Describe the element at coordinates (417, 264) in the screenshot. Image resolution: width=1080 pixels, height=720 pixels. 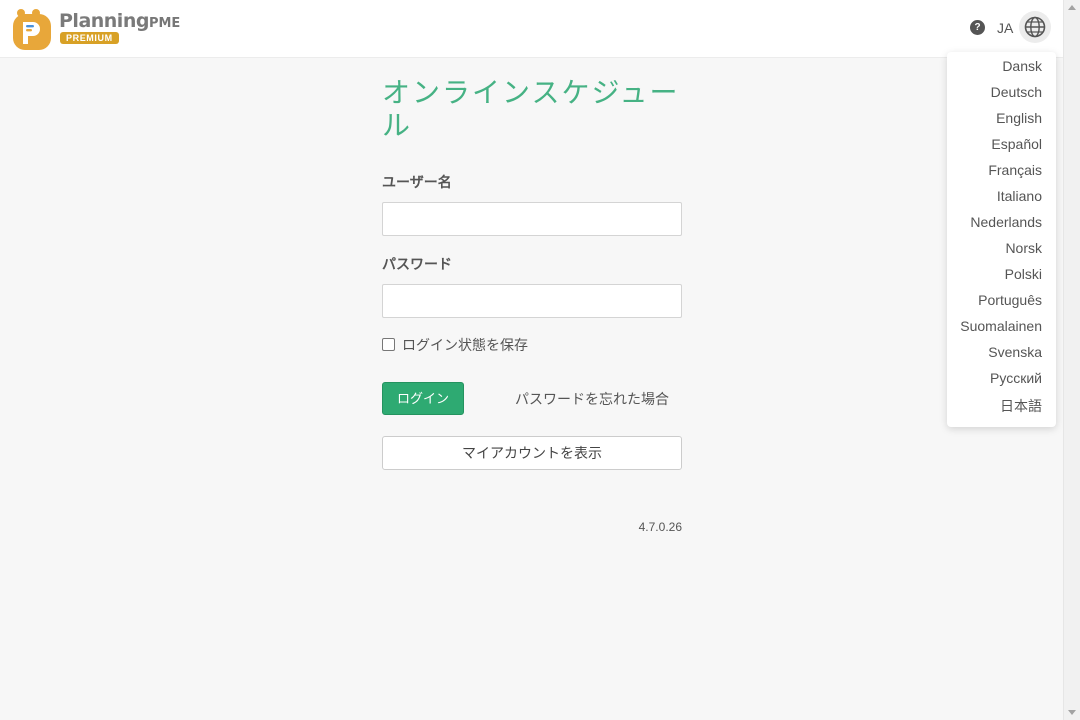
I see `password-label: パスワード` at that location.